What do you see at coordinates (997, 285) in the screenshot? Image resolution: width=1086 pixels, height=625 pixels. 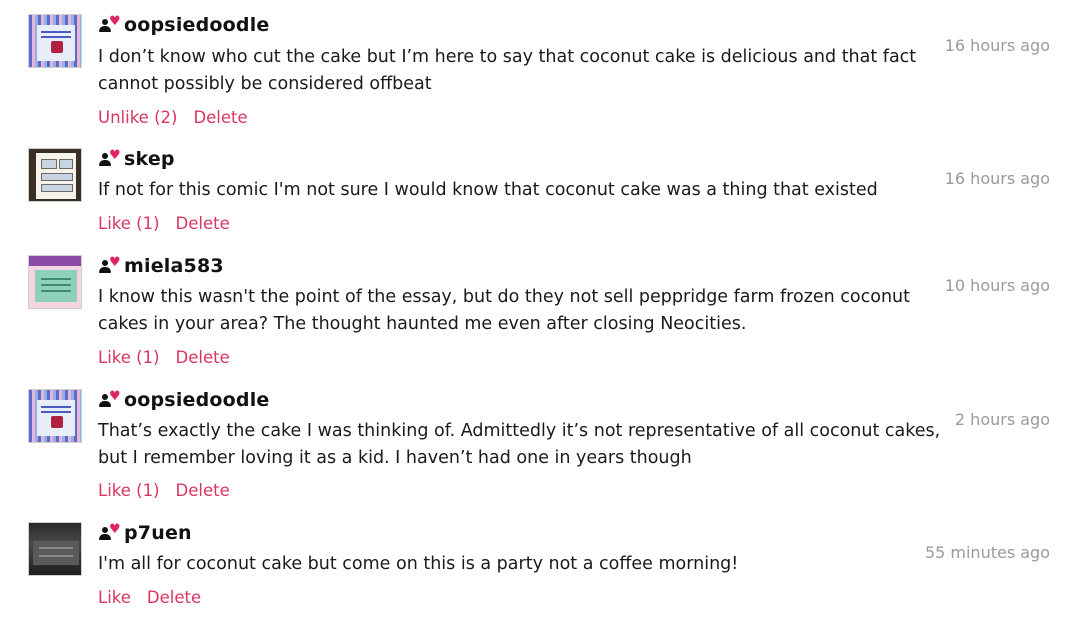 I see `comment-timestamp: 10 hours ago` at bounding box center [997, 285].